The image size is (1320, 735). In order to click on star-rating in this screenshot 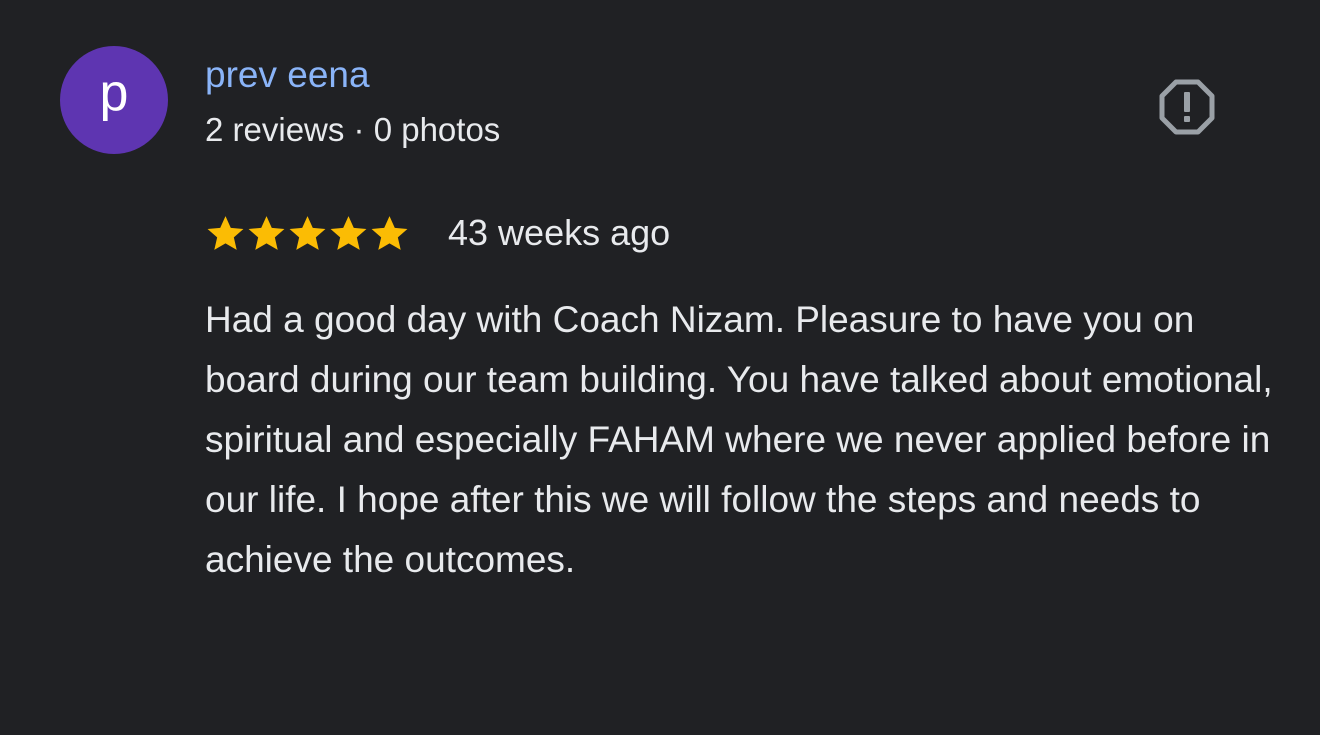, I will do `click(307, 233)`.